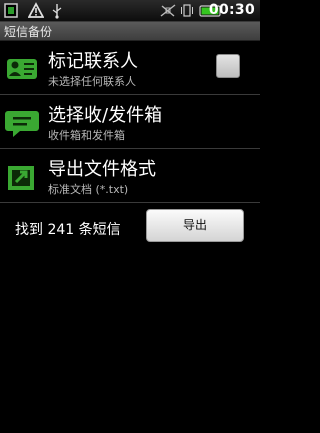 Image resolution: width=320 pixels, height=433 pixels. I want to click on row-title: 导出文件格式, so click(102, 169).